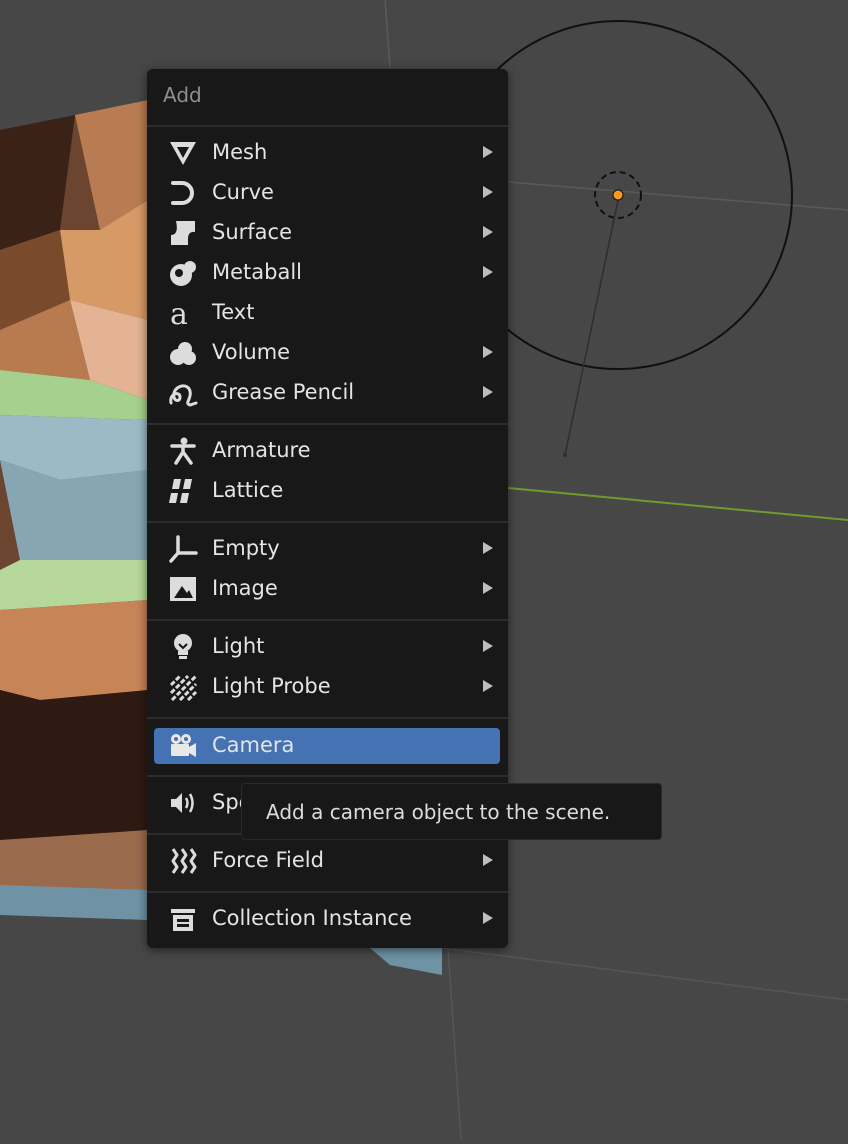 The image size is (848, 1144). I want to click on menu-item-mesh: Mesh, so click(327, 153).